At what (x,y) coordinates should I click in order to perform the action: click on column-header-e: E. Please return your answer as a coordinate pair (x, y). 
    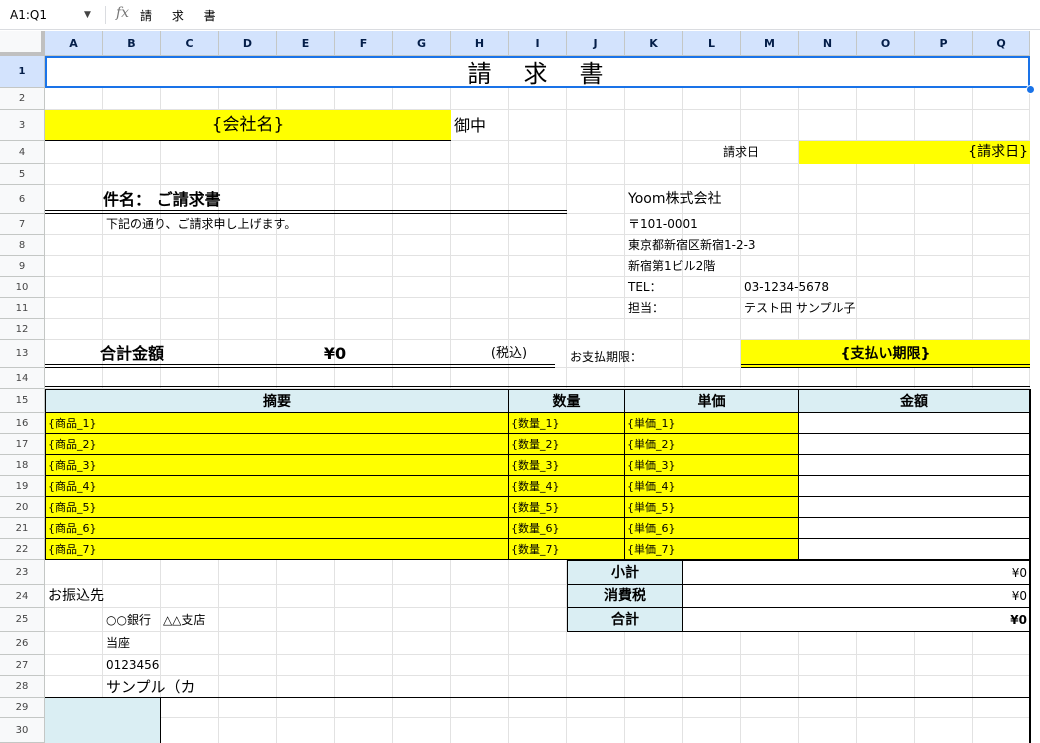
    Looking at the image, I should click on (306, 43).